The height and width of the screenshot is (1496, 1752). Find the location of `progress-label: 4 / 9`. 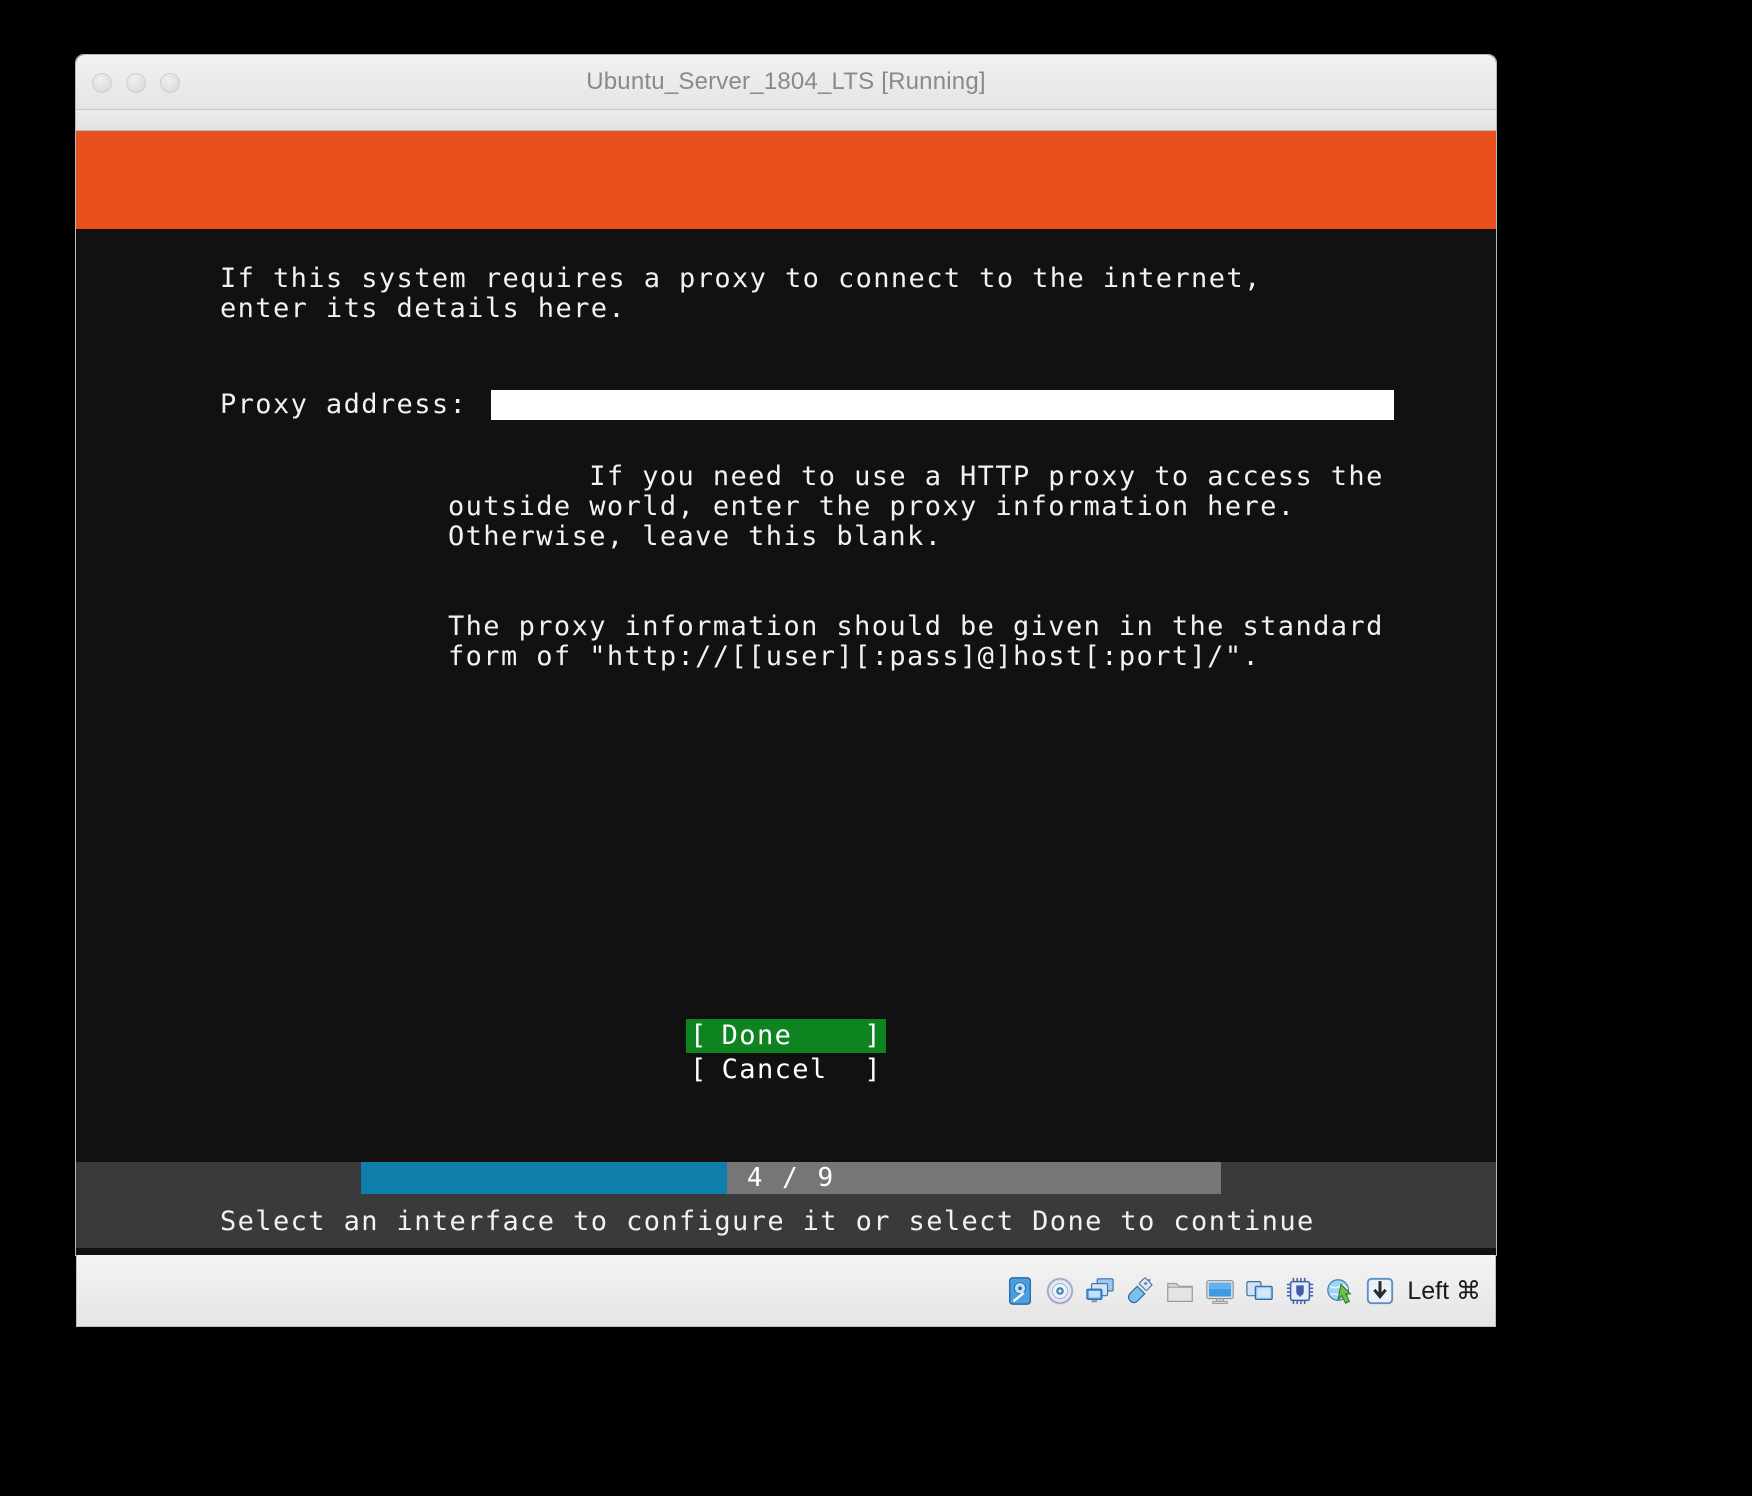

progress-label: 4 / 9 is located at coordinates (791, 1178).